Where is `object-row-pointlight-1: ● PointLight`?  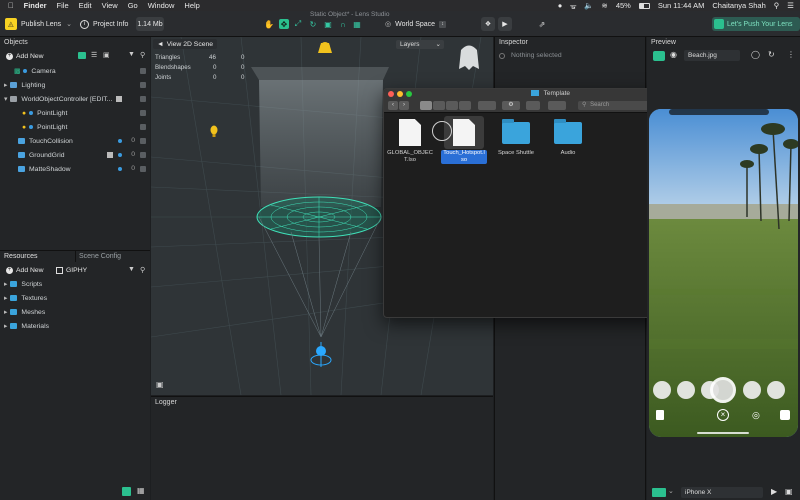
object-row-pointlight-1: ● PointLight is located at coordinates (75, 113).